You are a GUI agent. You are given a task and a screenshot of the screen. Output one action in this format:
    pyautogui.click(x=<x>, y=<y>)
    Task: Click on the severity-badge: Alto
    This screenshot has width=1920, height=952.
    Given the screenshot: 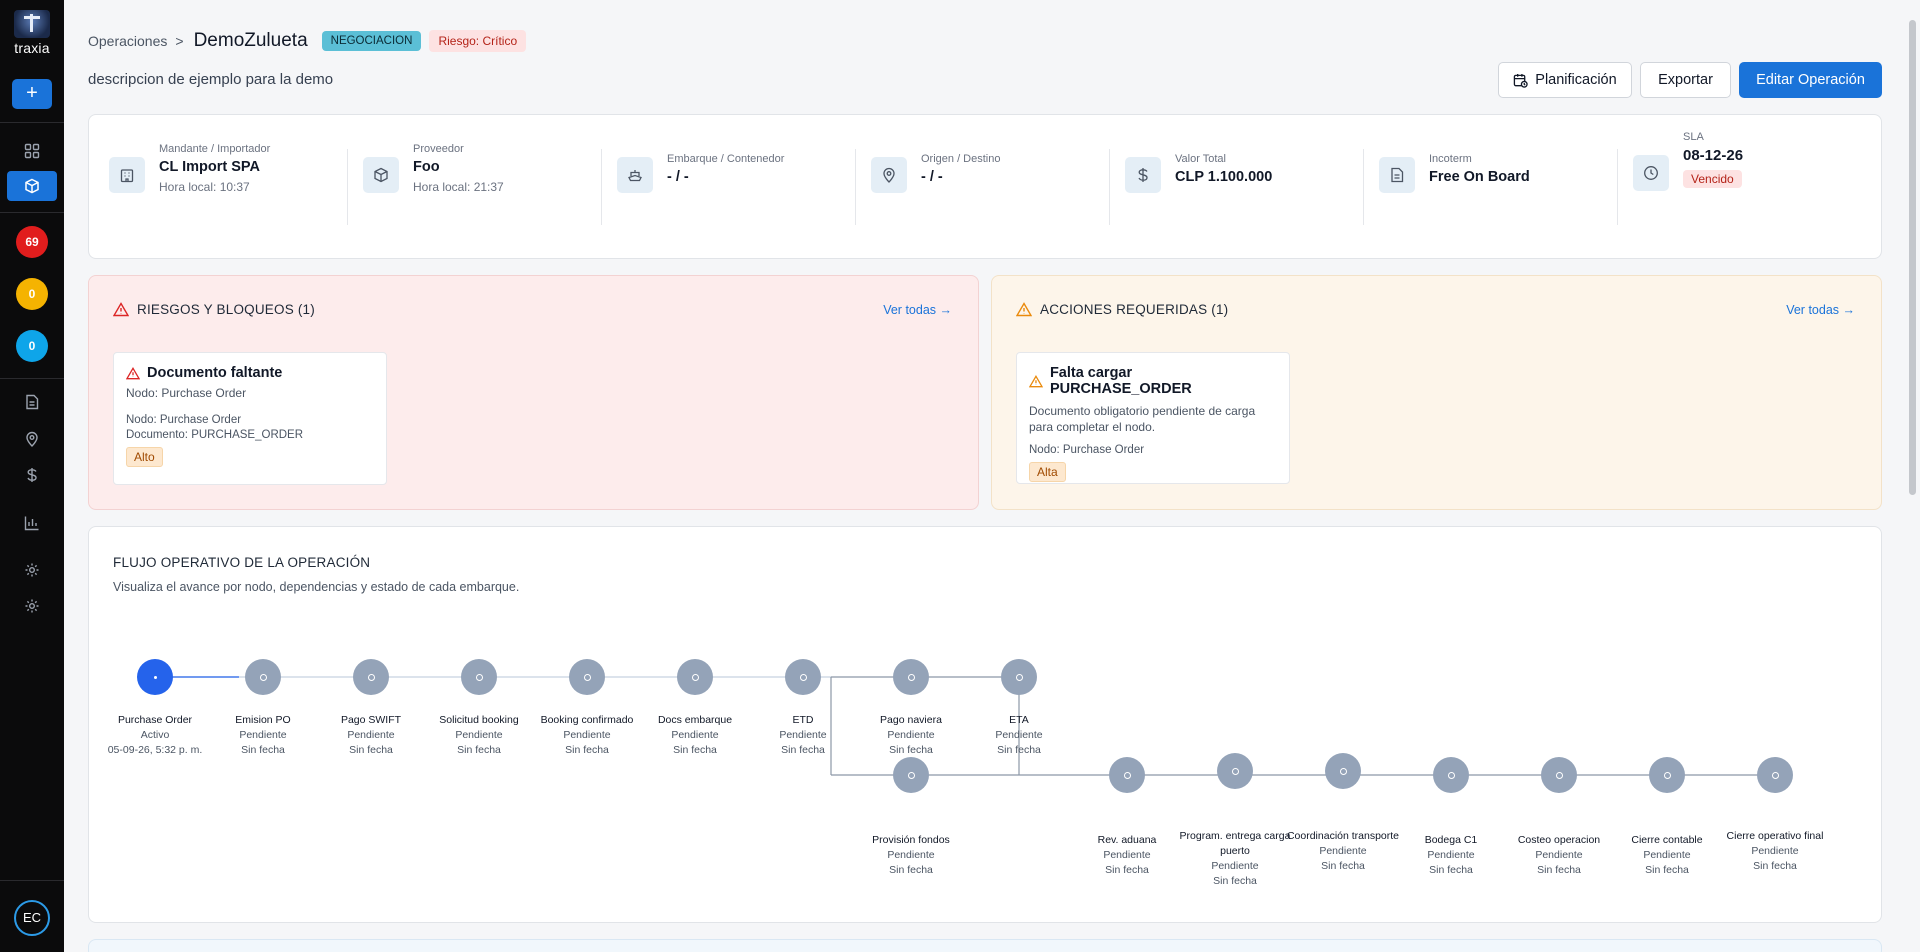 What is the action you would take?
    pyautogui.click(x=144, y=457)
    